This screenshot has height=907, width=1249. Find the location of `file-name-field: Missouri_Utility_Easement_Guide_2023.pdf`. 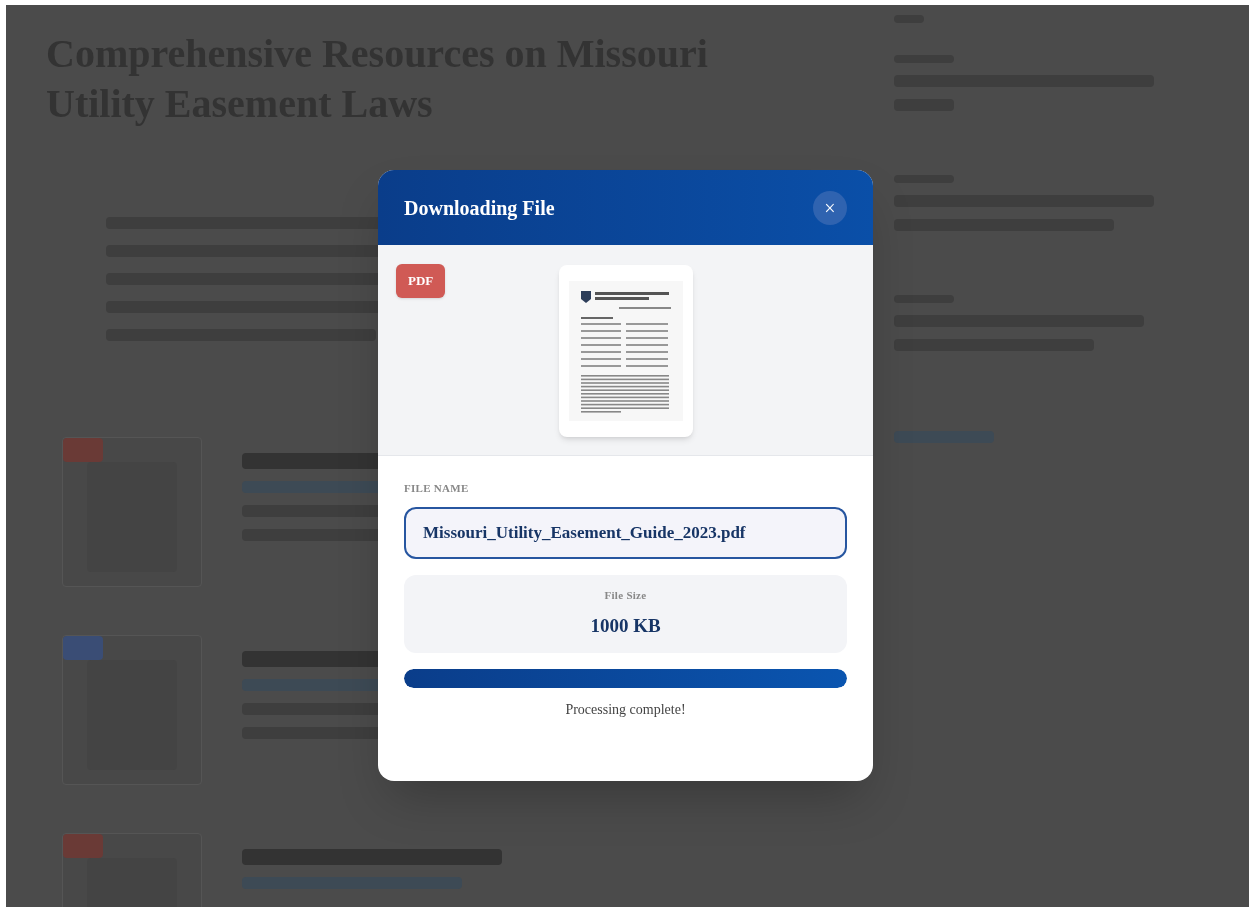

file-name-field: Missouri_Utility_Easement_Guide_2023.pdf is located at coordinates (625, 532).